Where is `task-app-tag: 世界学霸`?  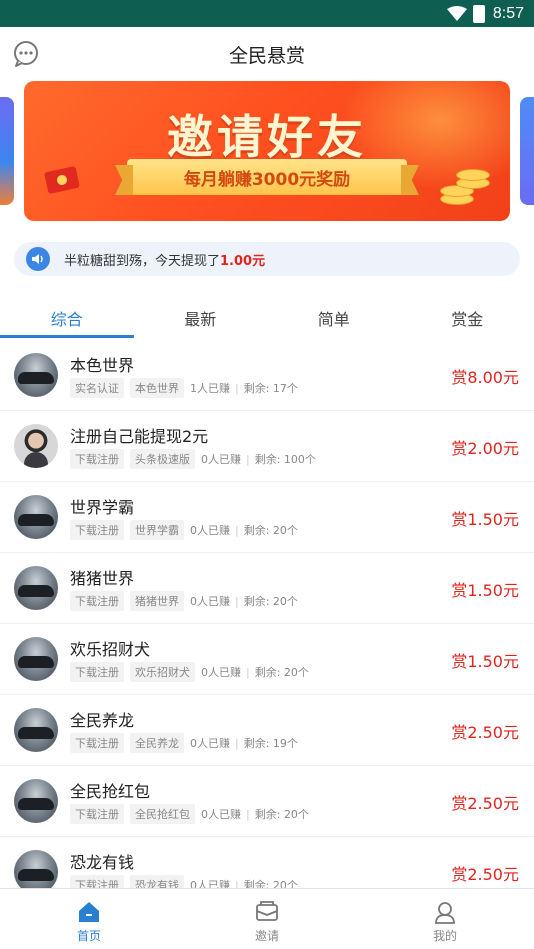
task-app-tag: 世界学霸 is located at coordinates (157, 530).